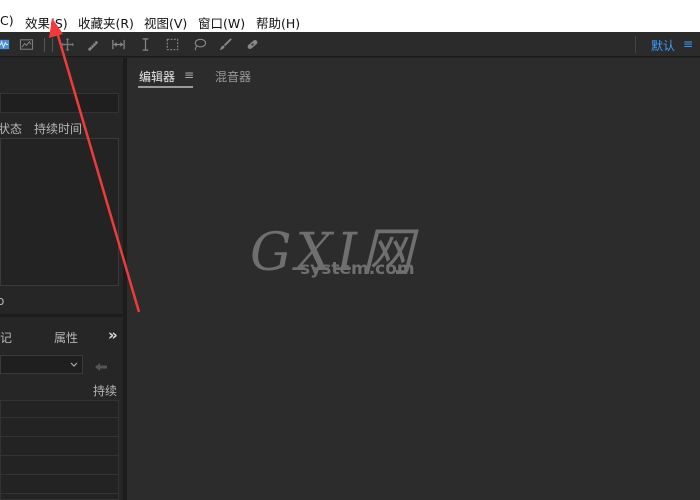  Describe the element at coordinates (46, 22) in the screenshot. I see `menu-effects: 效果(S)` at that location.